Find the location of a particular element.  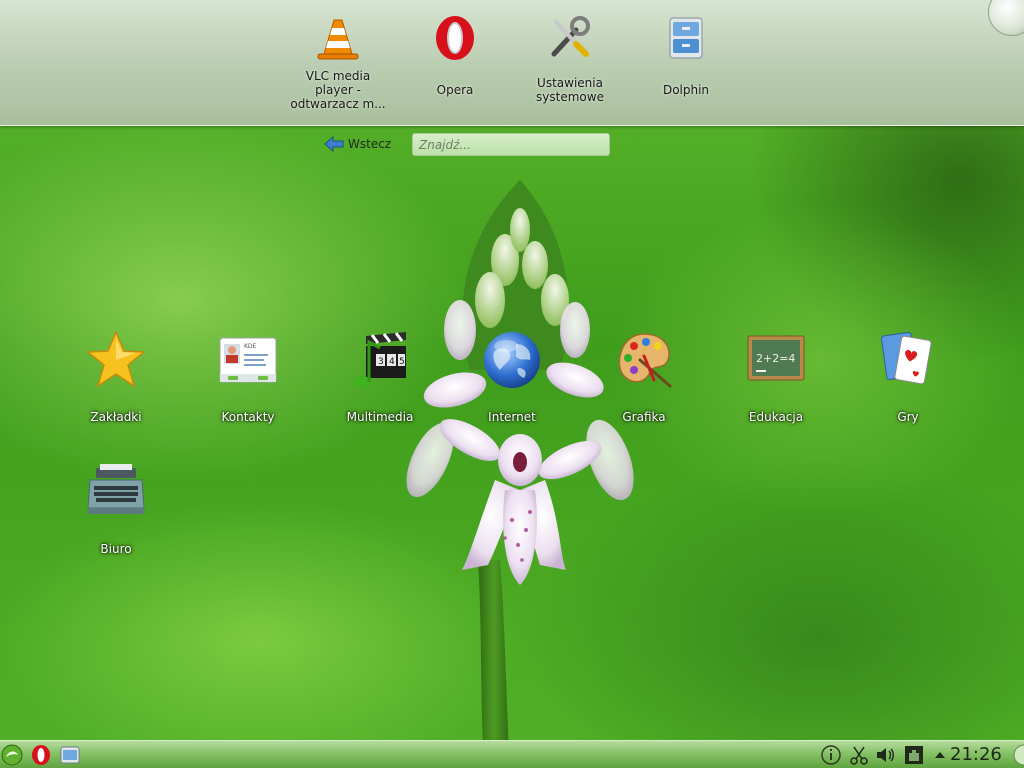

chalkboard-icon: 2+2=4 is located at coordinates (776, 358).